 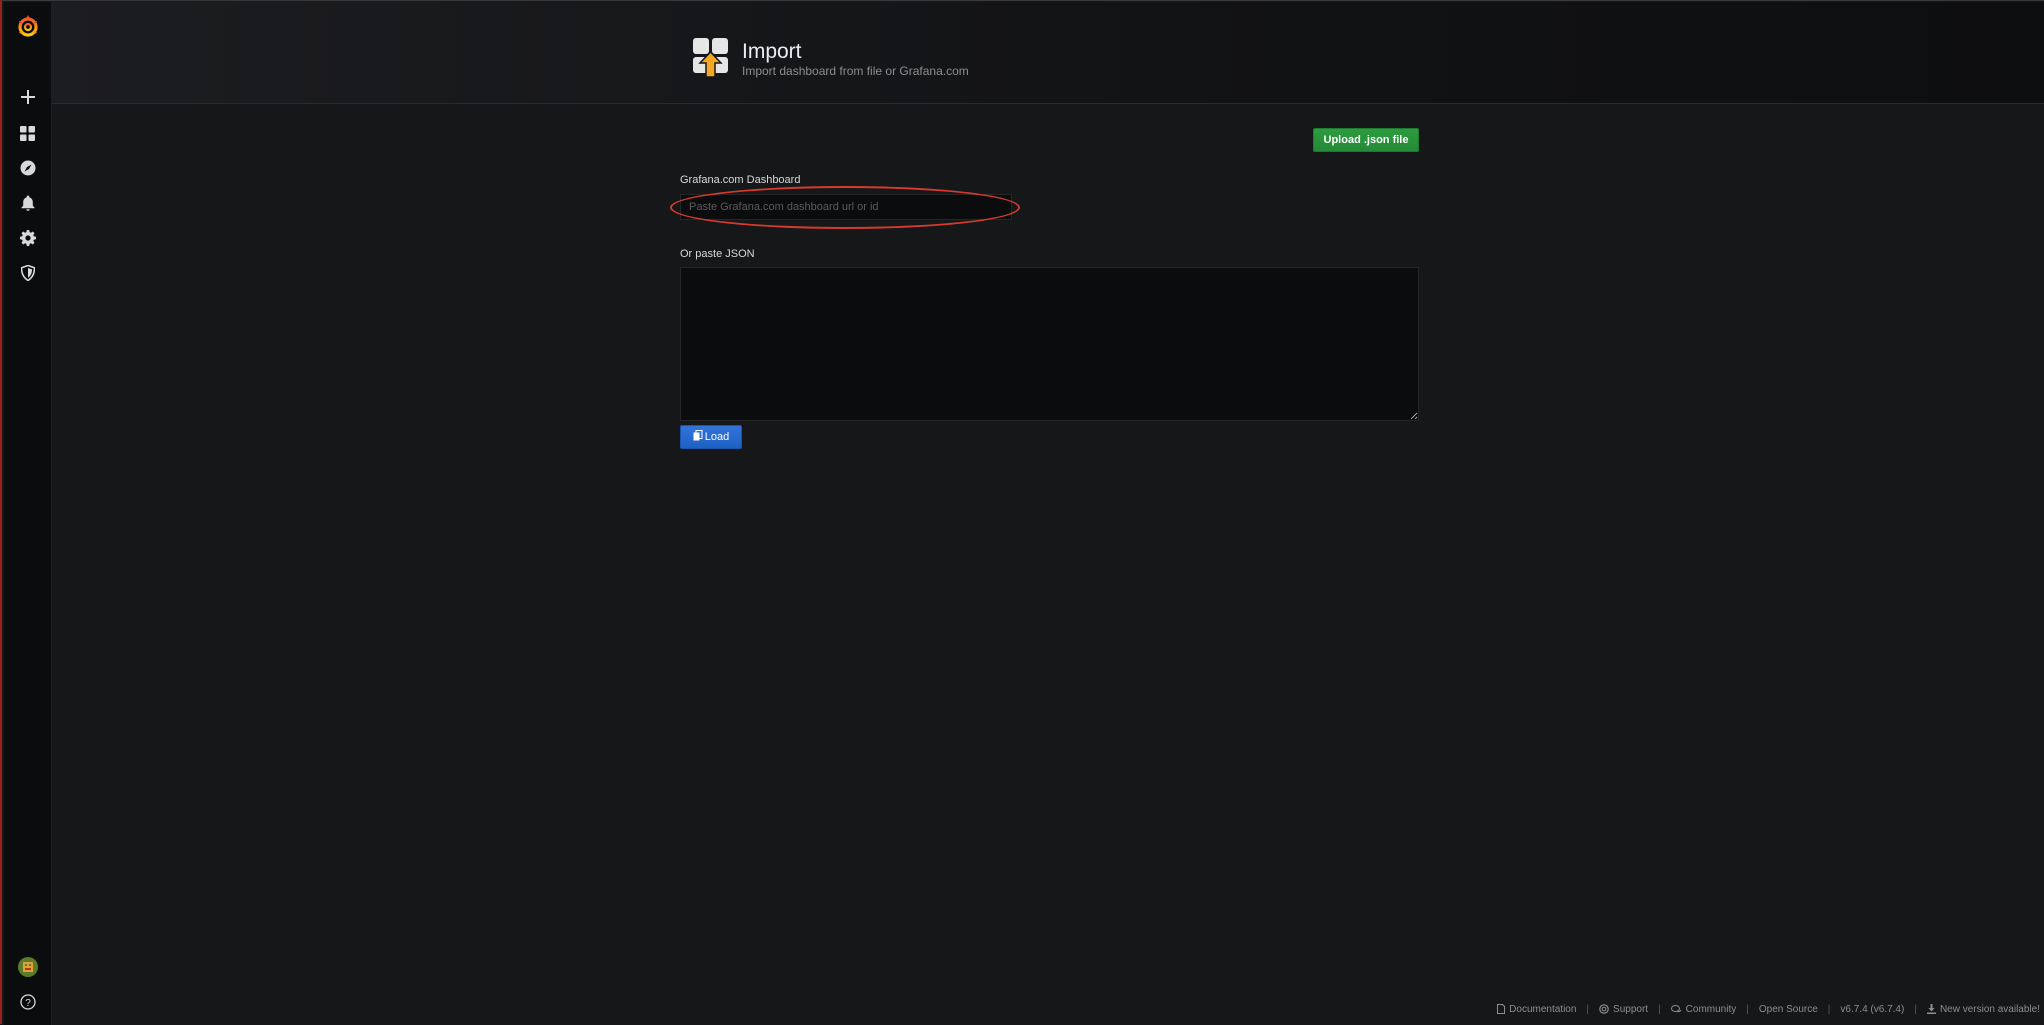 I want to click on json-textarea, so click(x=1049, y=344).